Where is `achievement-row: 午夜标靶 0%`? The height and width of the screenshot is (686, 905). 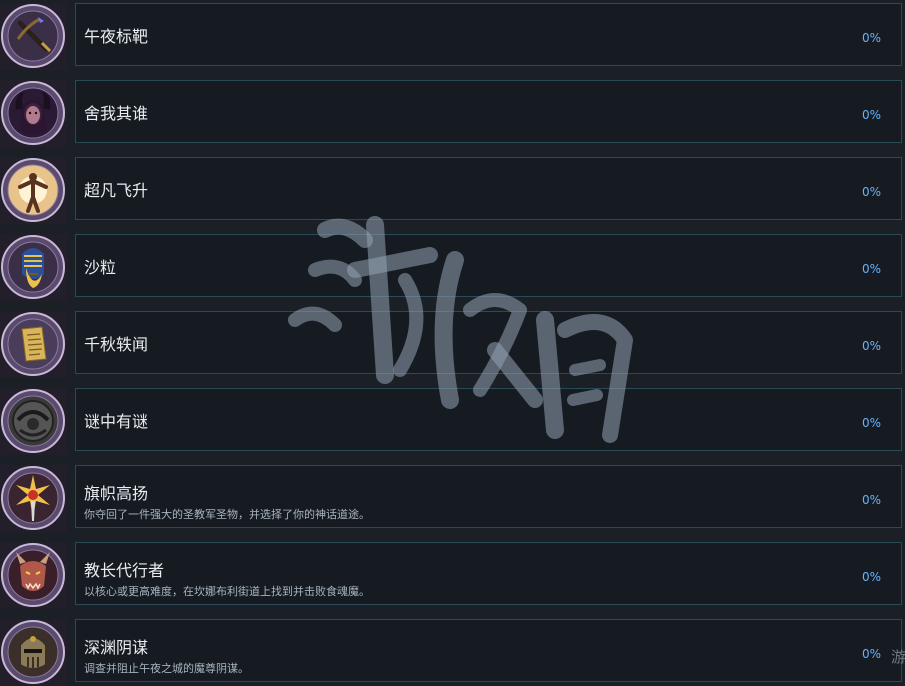
achievement-row: 午夜标靶 0% is located at coordinates (452, 36).